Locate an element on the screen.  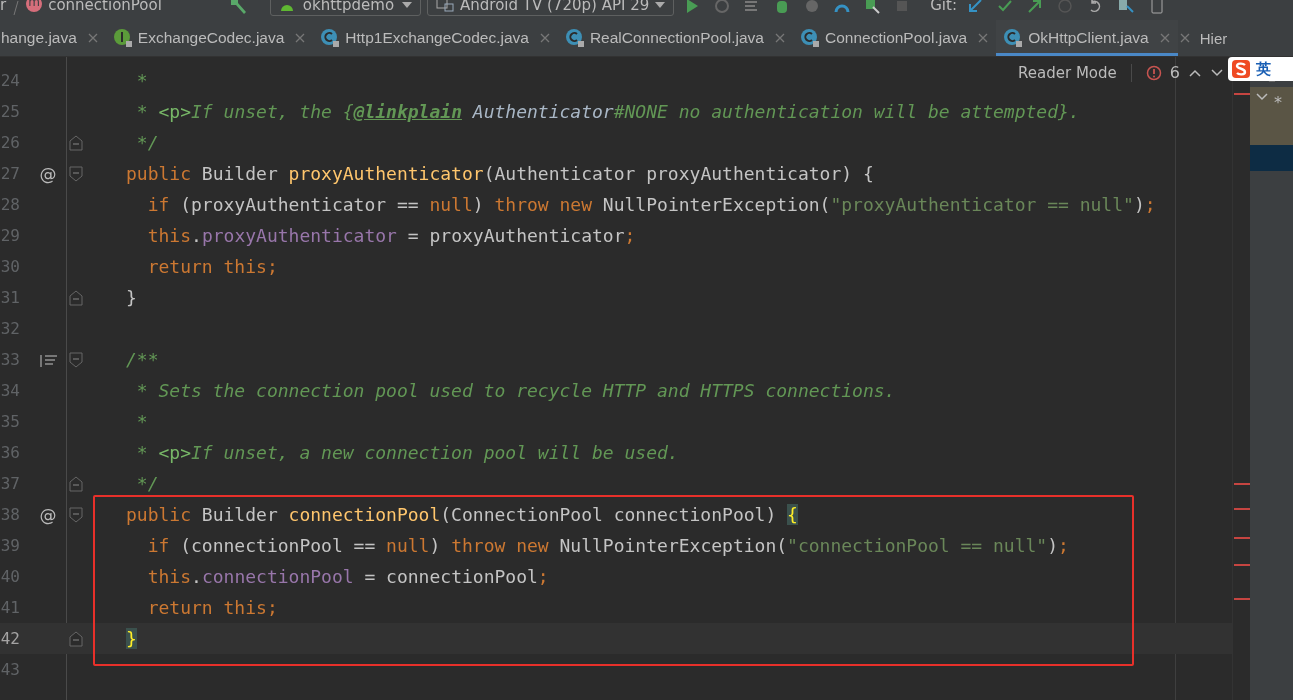
line-number: 41 is located at coordinates (10, 607).